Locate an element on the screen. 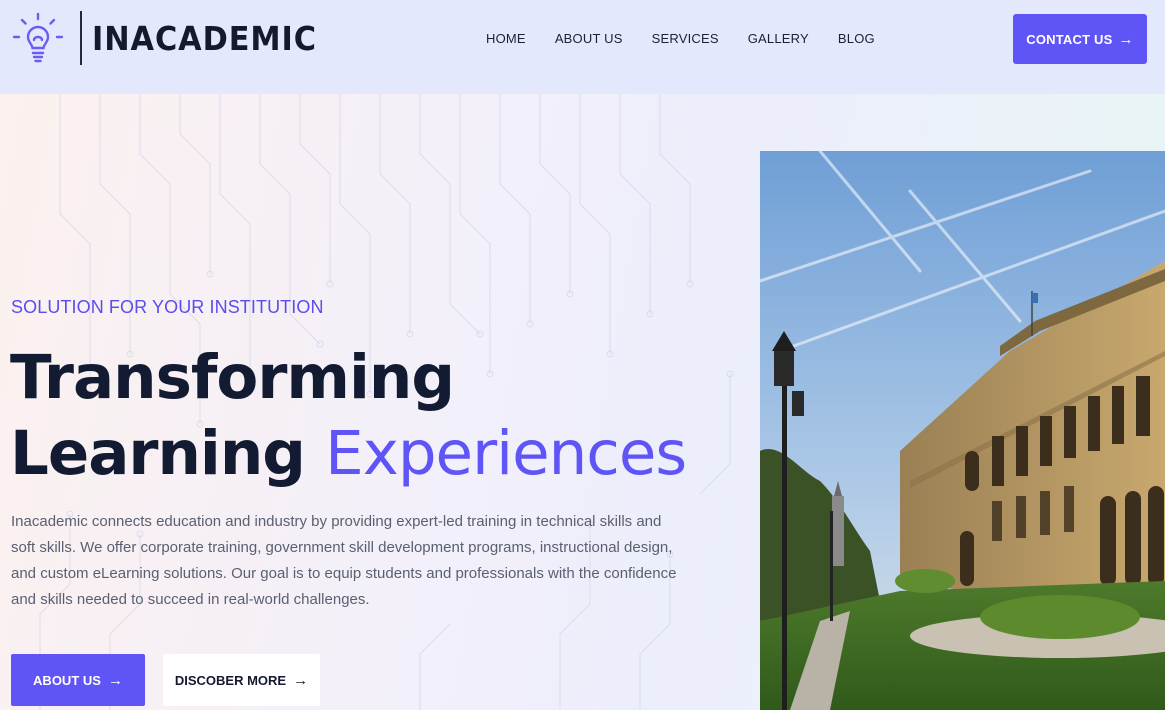 The width and height of the screenshot is (1165, 710). headline-line1: Transforming is located at coordinates (232, 377).